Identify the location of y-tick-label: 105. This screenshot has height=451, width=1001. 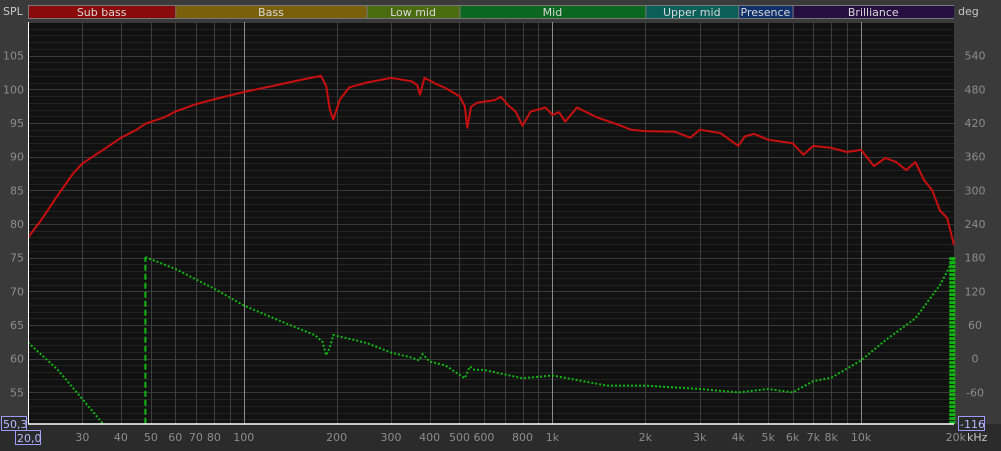
(13, 56).